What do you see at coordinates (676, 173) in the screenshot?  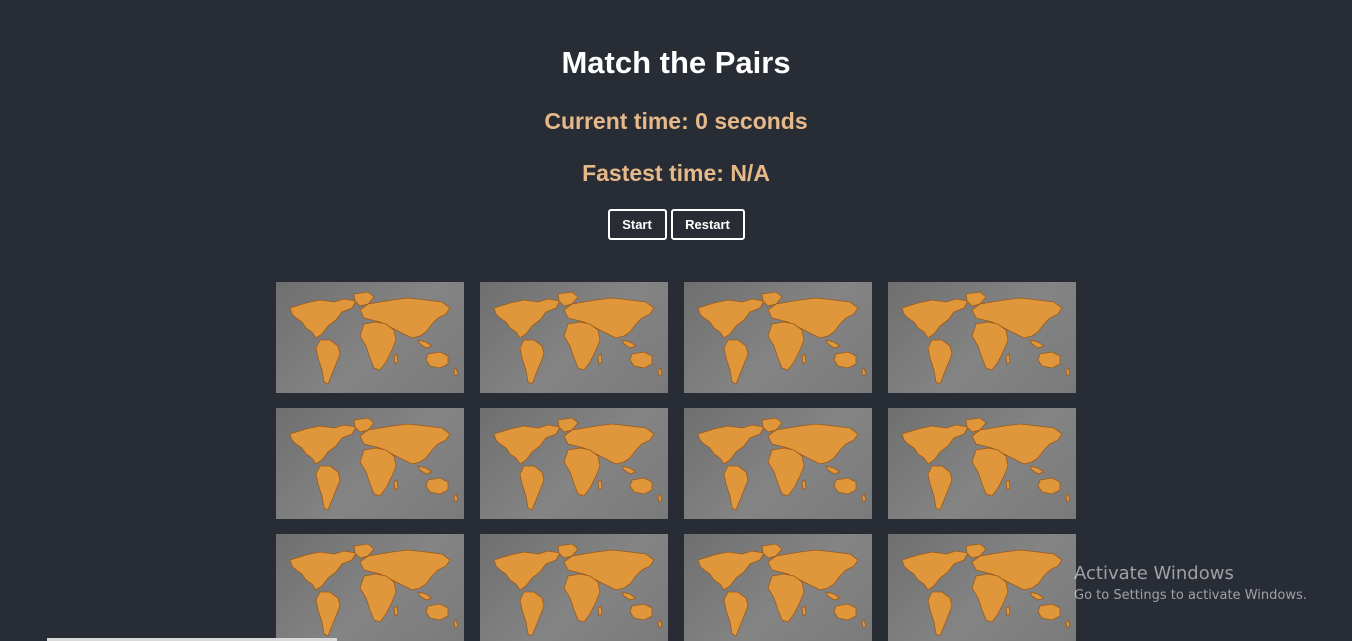 I see `fastest-time-label: Fastest time: N/A` at bounding box center [676, 173].